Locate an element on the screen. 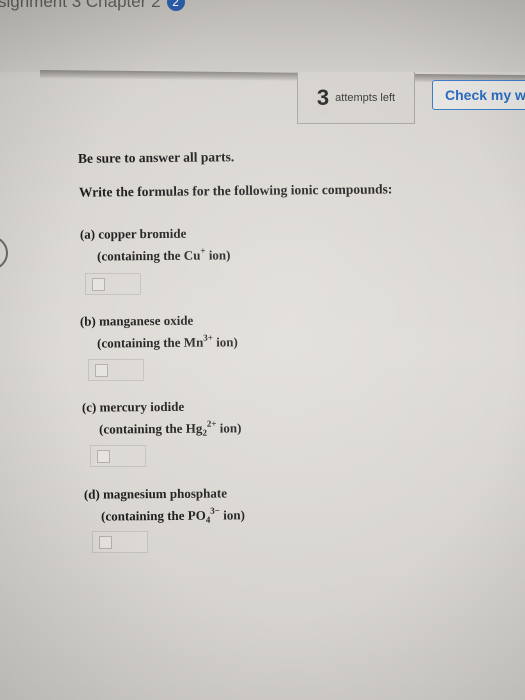 The image size is (525, 700). part-d-label: (d) magnesium phosphate is located at coordinates (155, 493).